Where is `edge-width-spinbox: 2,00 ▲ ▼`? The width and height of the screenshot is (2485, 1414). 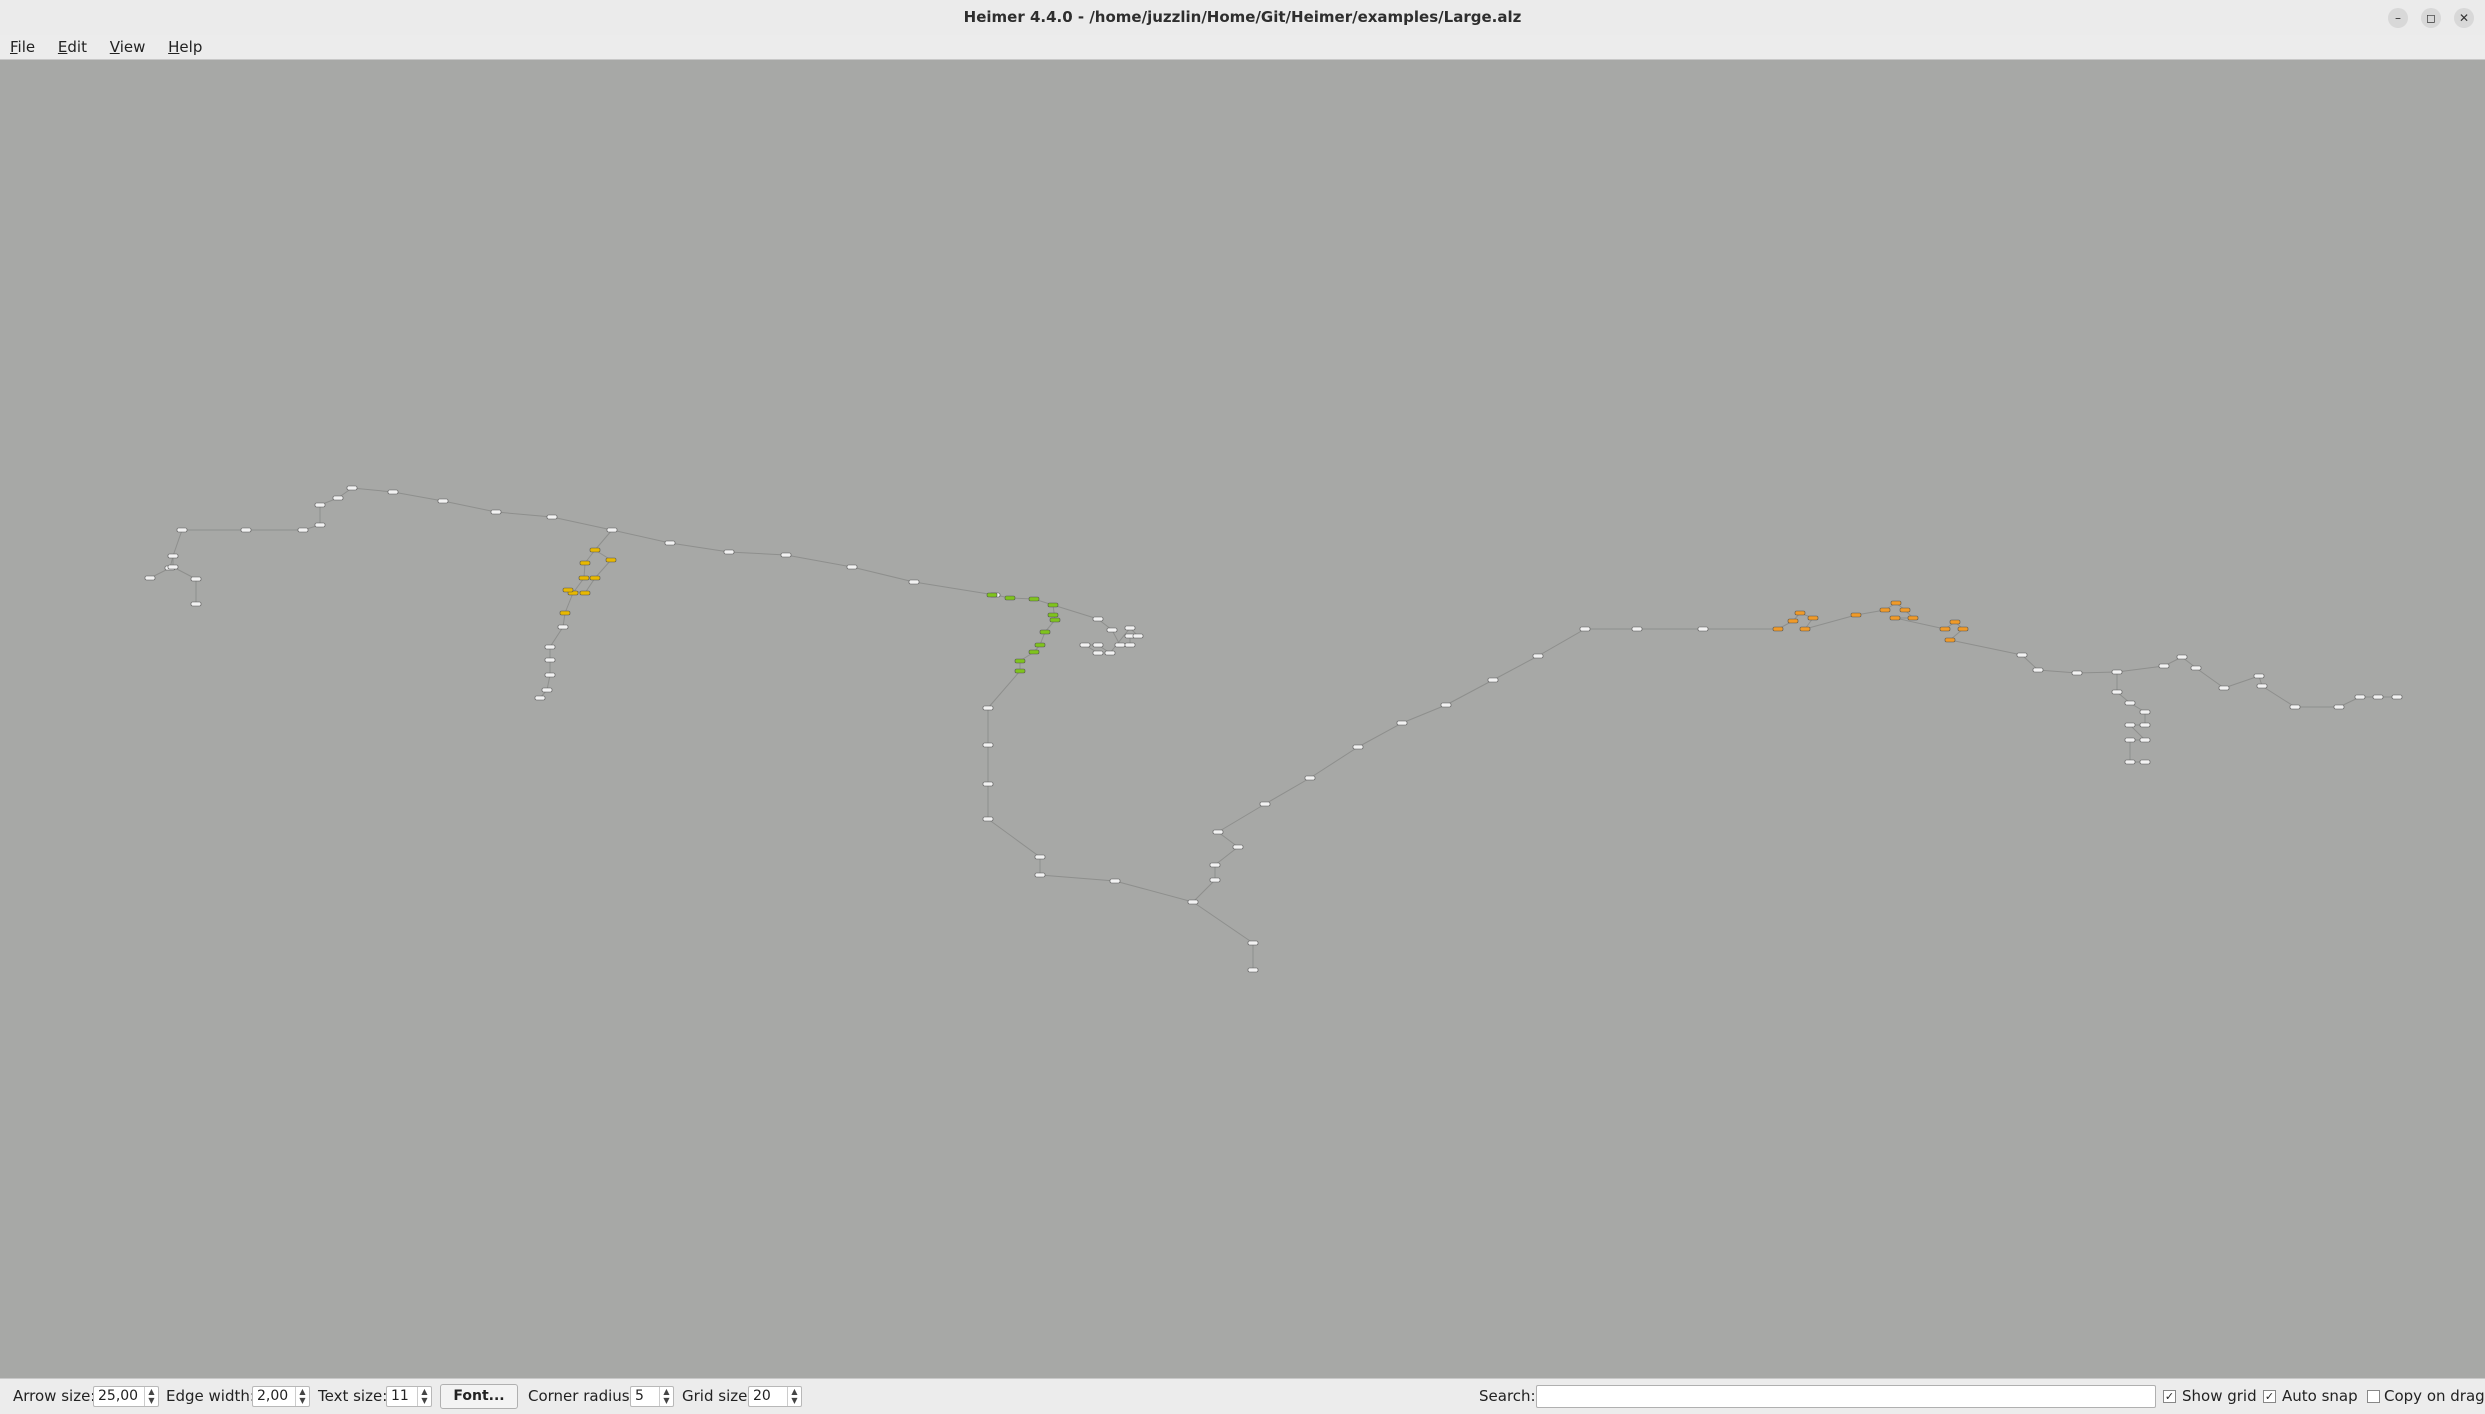 edge-width-spinbox: 2,00 ▲ ▼ is located at coordinates (281, 1396).